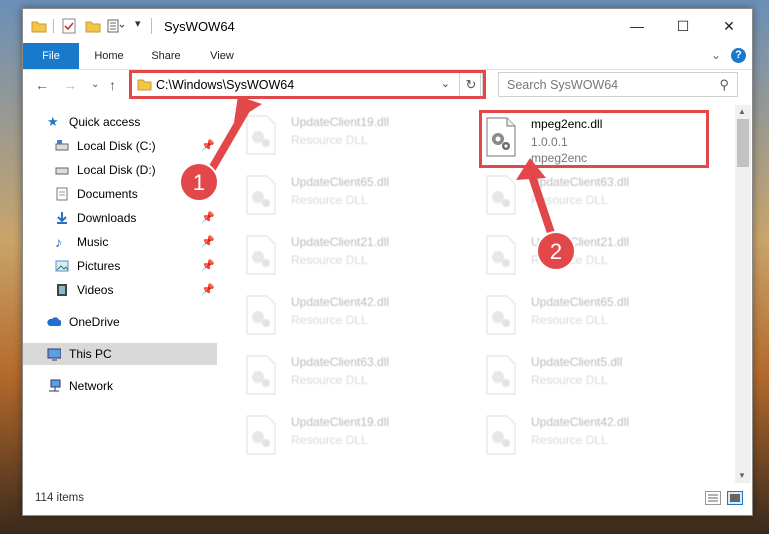  I want to click on sidebar-item-label: Local Disk (C:), so click(116, 146).